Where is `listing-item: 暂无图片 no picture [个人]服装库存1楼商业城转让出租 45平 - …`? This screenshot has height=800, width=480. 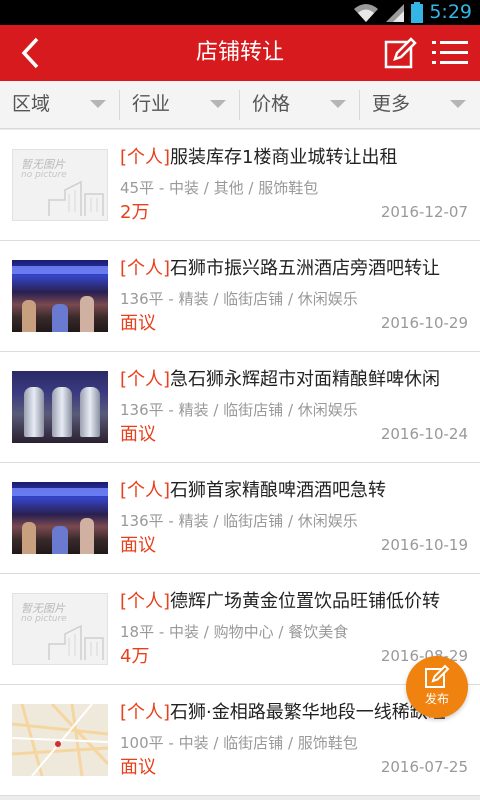 listing-item: 暂无图片 no picture [个人]服装库存1楼商业城转让出租 45平 - … is located at coordinates (240, 185).